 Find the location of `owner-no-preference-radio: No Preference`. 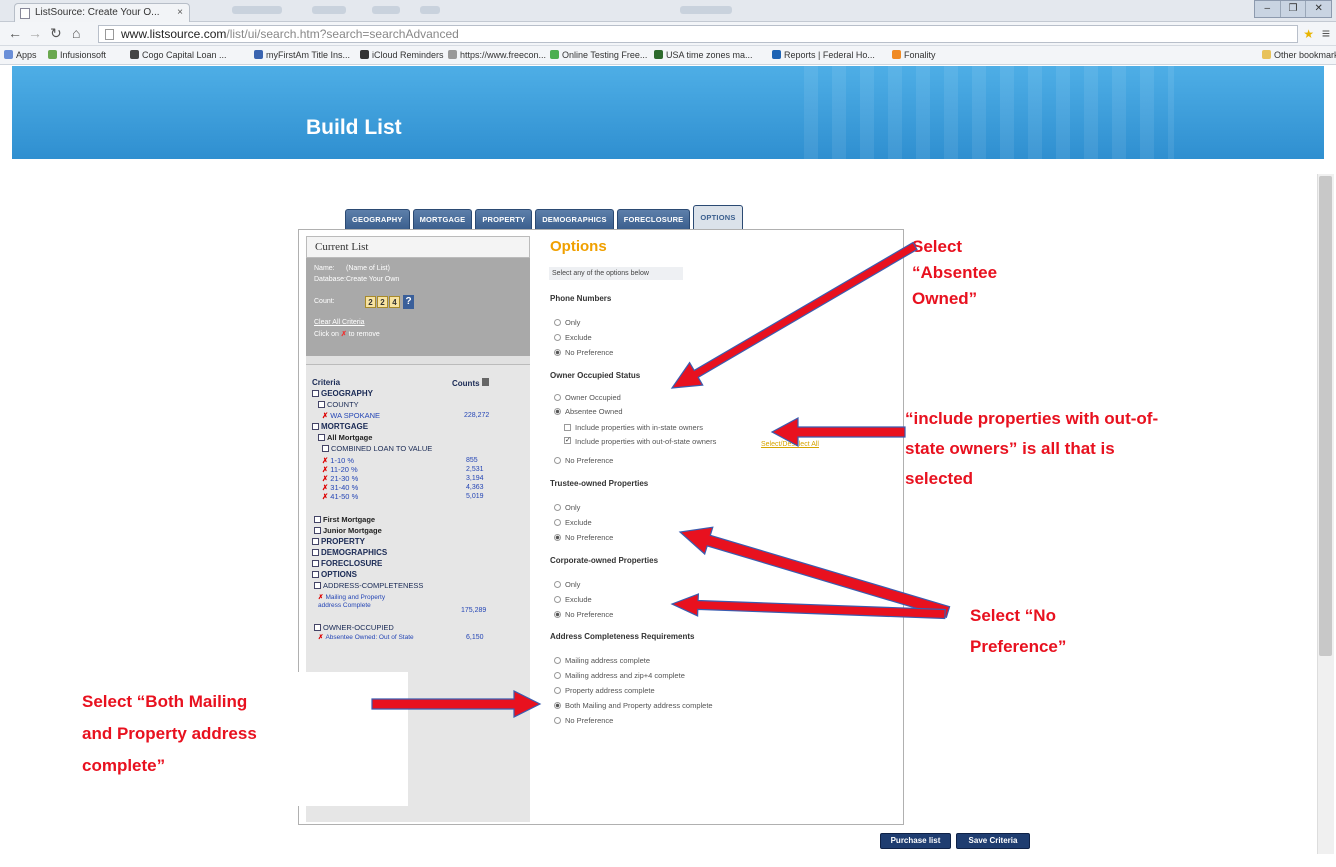

owner-no-preference-radio: No Preference is located at coordinates (583, 460).